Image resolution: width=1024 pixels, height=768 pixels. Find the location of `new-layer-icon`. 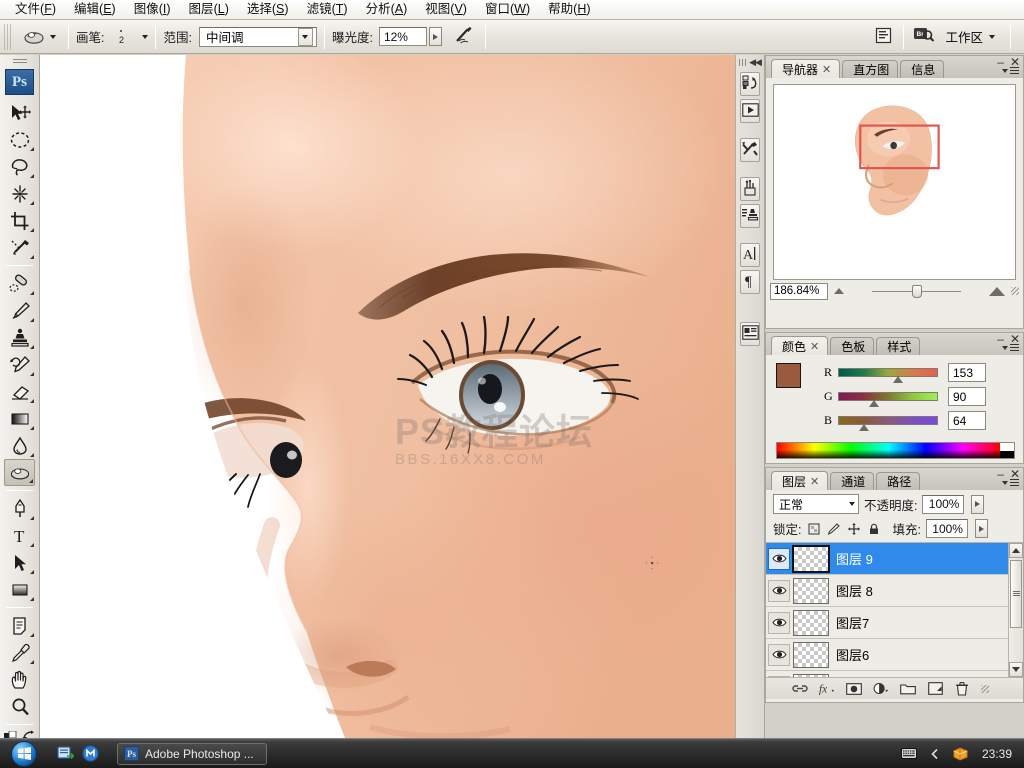

new-layer-icon is located at coordinates (935, 689).